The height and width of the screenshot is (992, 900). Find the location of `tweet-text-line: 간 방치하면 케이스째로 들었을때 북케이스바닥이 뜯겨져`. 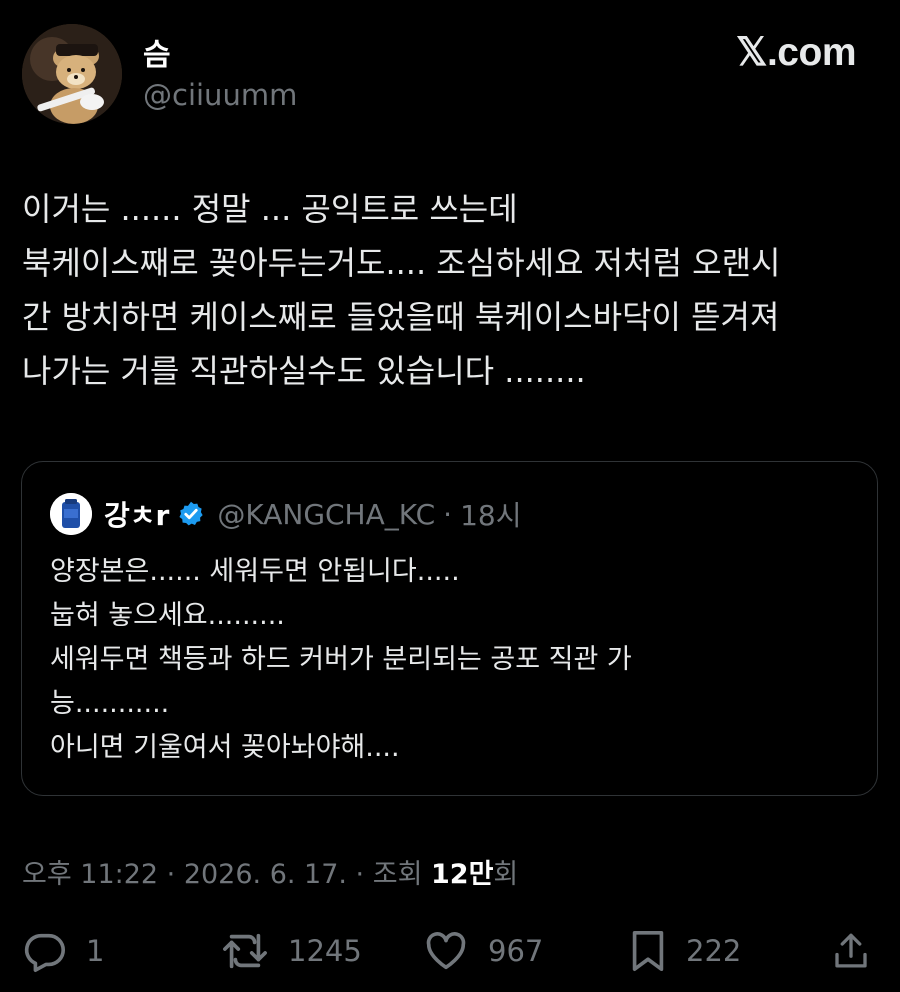

tweet-text-line: 간 방치하면 케이스째로 들었을때 북케이스바닥이 뜯겨져 is located at coordinates (401, 317).